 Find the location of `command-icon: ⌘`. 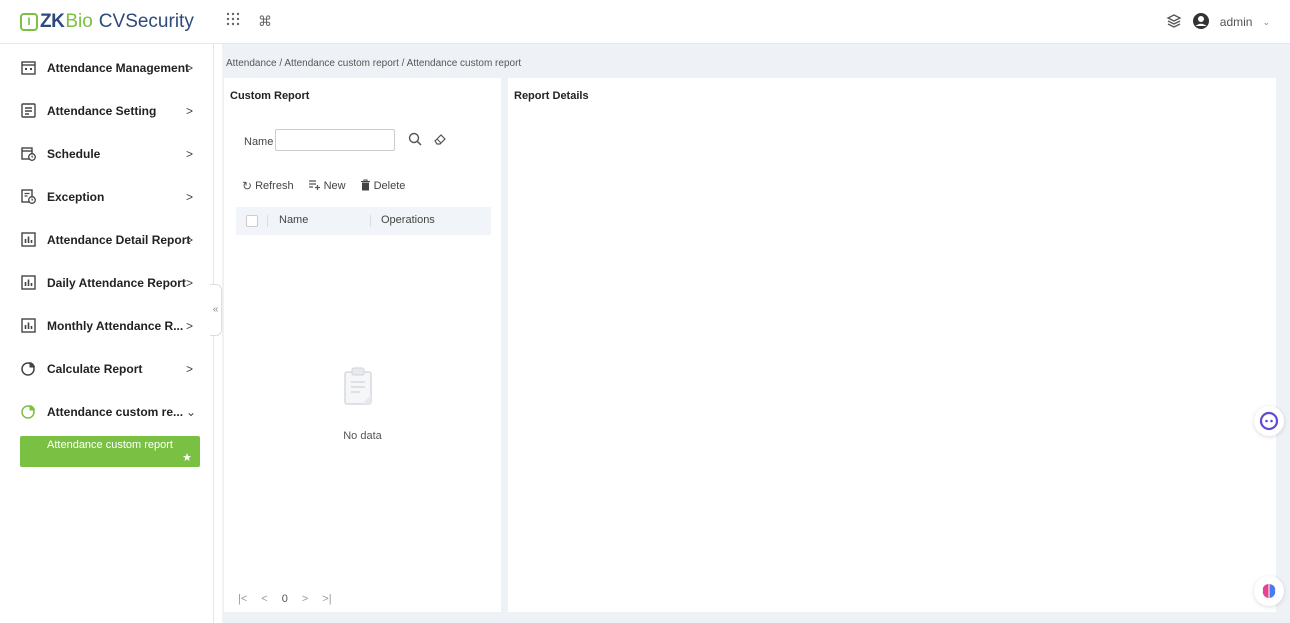

command-icon: ⌘ is located at coordinates (265, 21).